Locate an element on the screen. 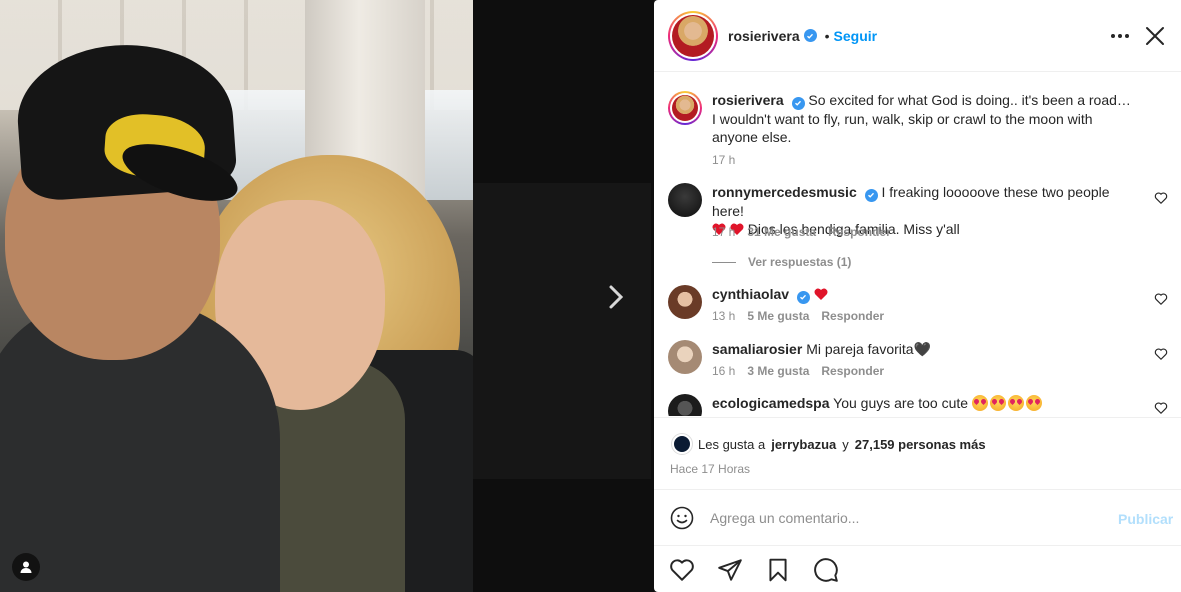  caption-time: 17 h is located at coordinates (723, 160).